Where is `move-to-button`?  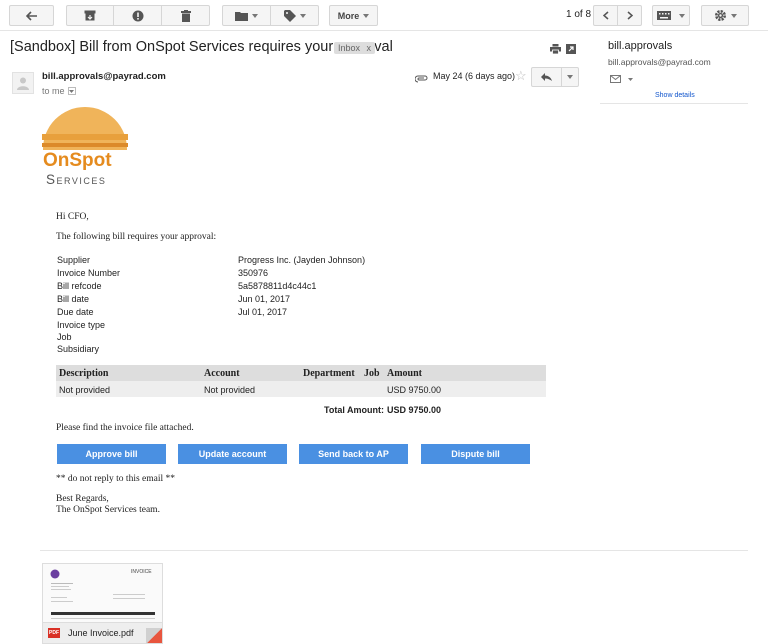 move-to-button is located at coordinates (246, 15).